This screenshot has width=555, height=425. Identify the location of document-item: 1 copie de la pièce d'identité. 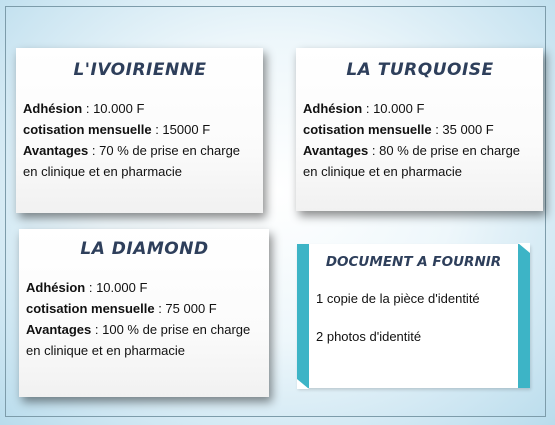
(398, 298).